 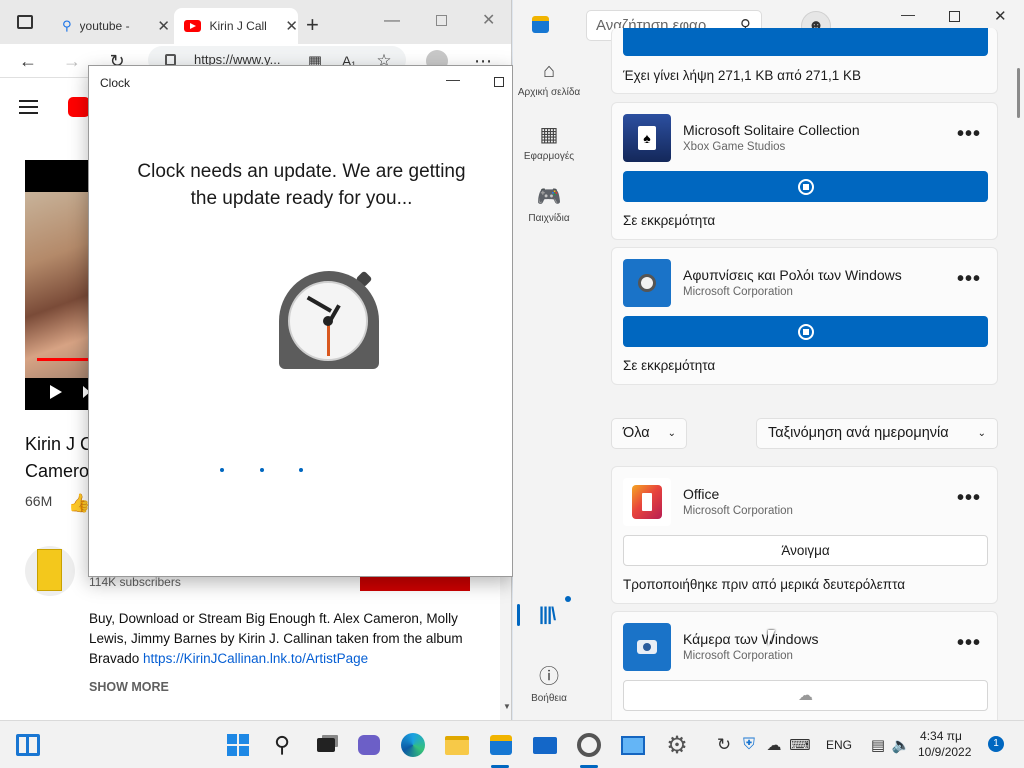 What do you see at coordinates (738, 292) in the screenshot?
I see `app-publisher: Microsoft Corporation` at bounding box center [738, 292].